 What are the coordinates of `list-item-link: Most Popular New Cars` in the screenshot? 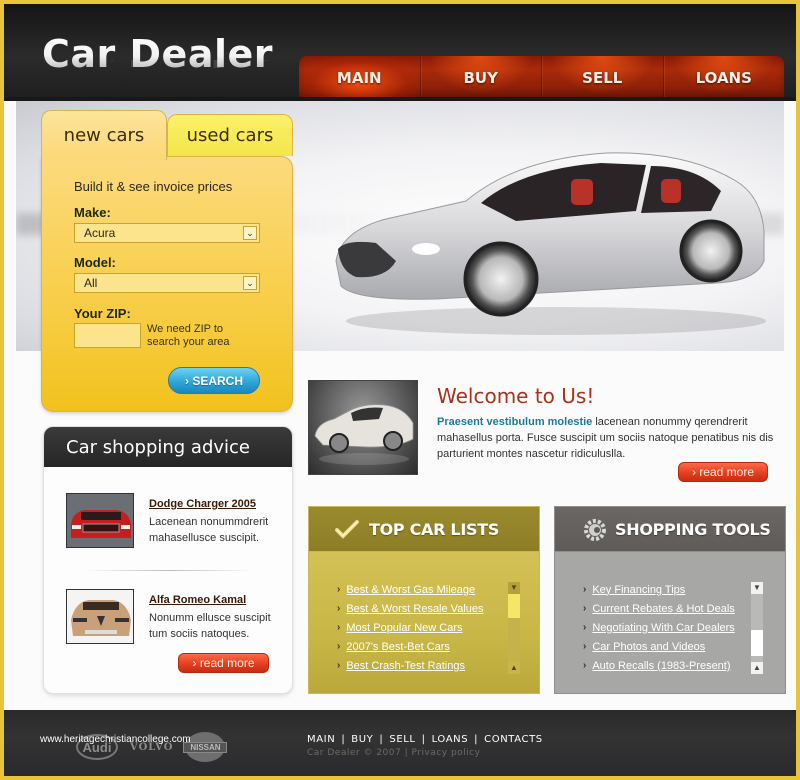 It's located at (404, 628).